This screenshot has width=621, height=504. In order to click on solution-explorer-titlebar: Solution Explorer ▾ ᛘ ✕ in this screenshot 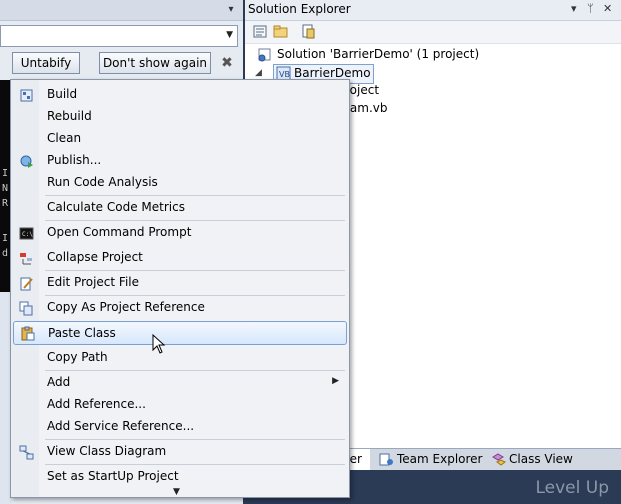, I will do `click(433, 10)`.